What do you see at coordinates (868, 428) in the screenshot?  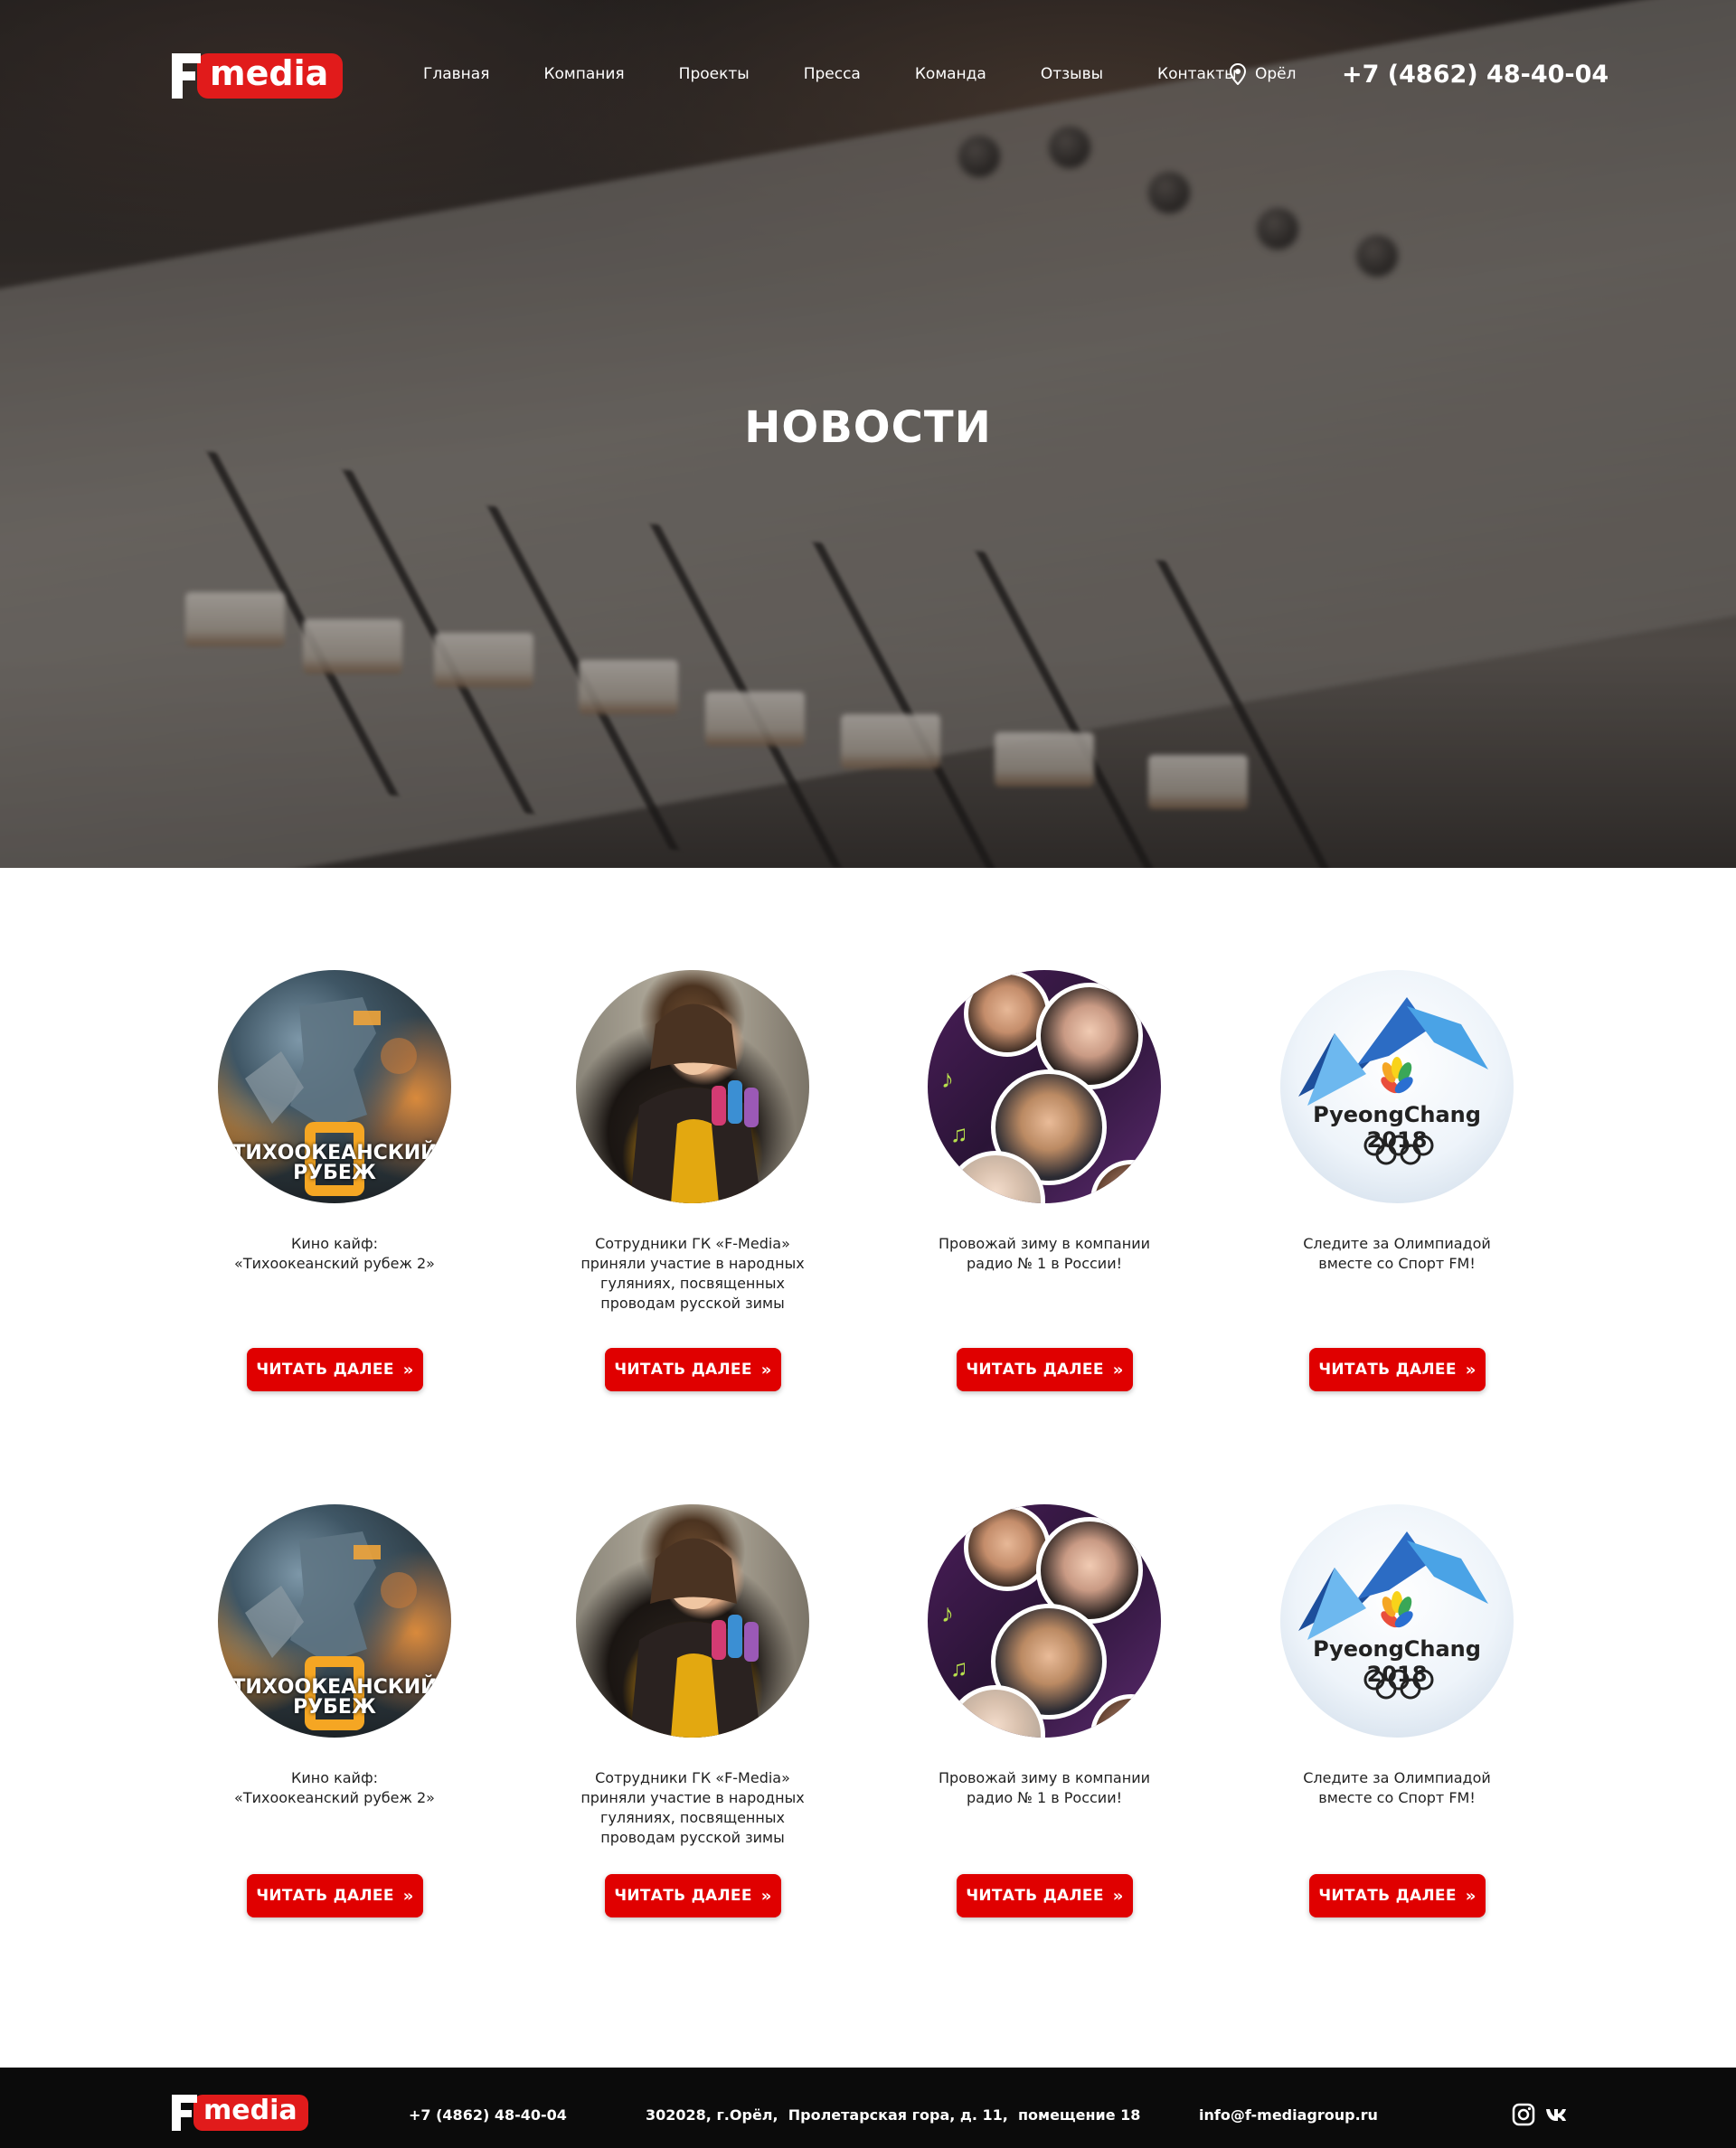 I see `page-title: НОВОСТИ` at bounding box center [868, 428].